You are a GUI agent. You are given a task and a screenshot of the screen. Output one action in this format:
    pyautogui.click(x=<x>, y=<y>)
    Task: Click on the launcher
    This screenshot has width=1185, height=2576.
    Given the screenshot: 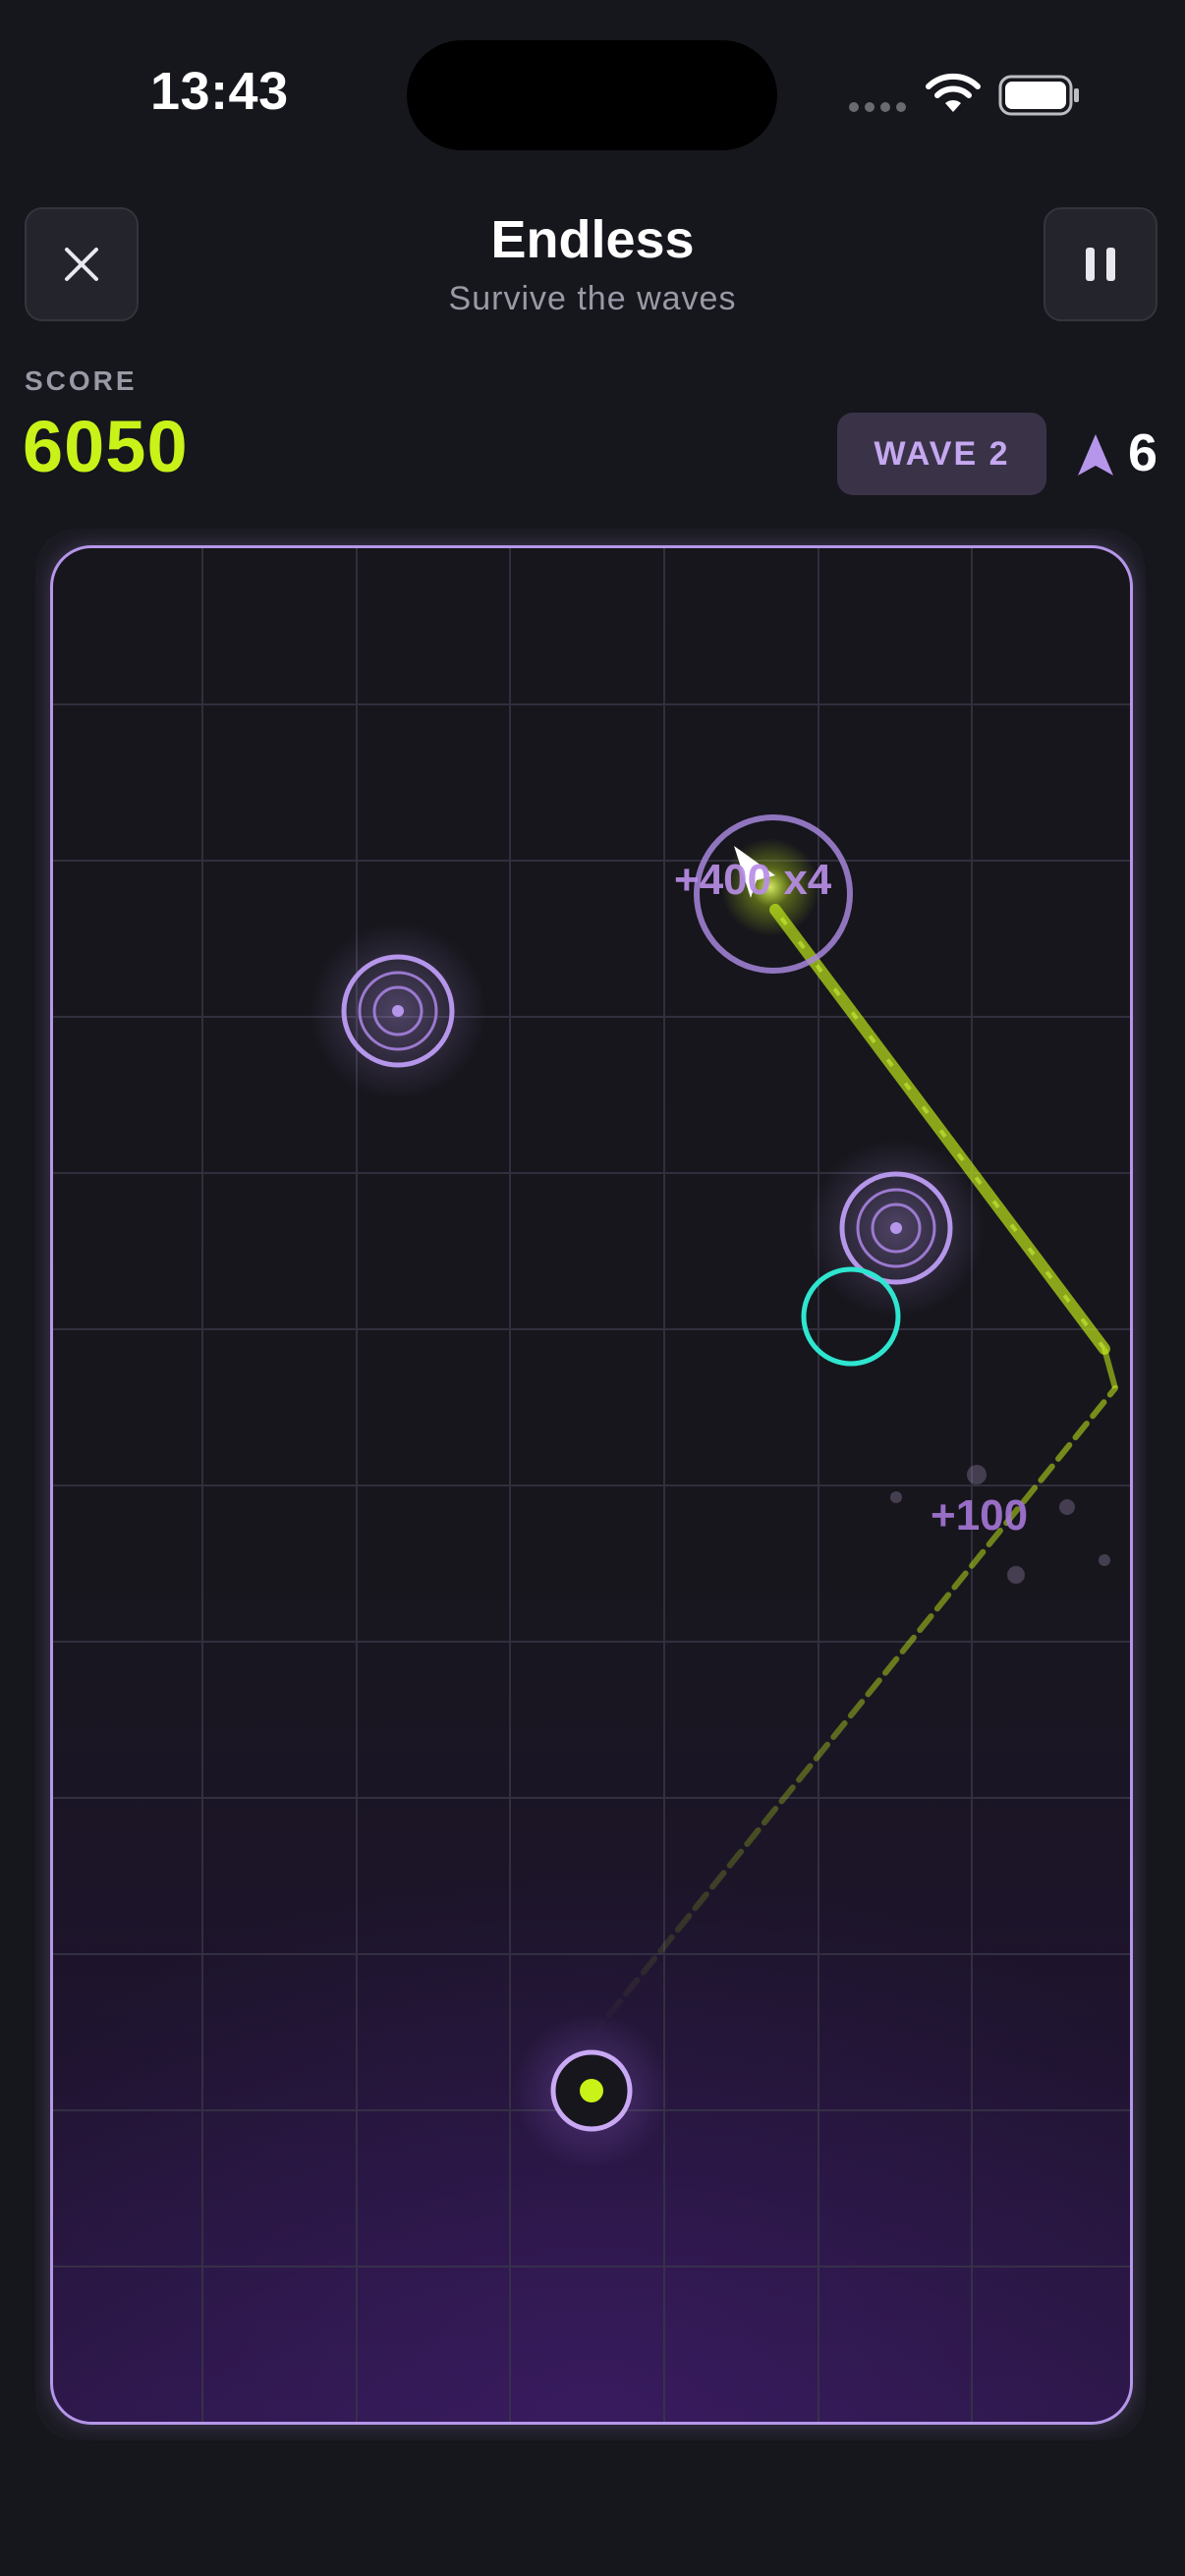 What is the action you would take?
    pyautogui.click(x=592, y=2090)
    